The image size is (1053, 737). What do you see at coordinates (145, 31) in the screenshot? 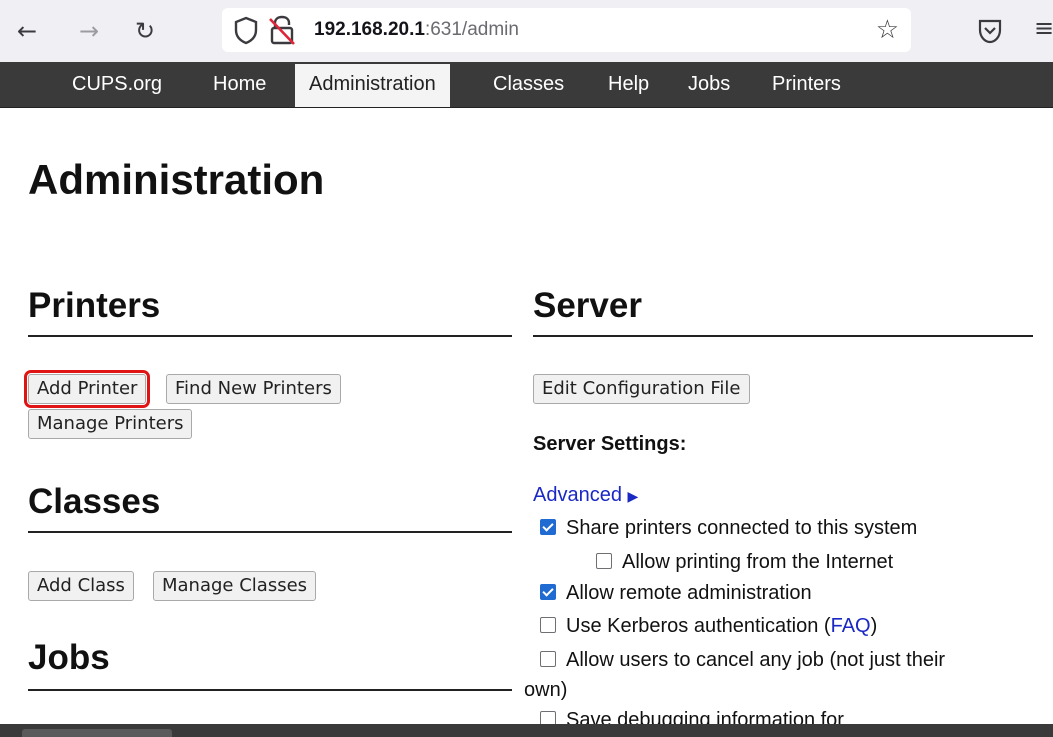
I see `reload-icon: ↻` at bounding box center [145, 31].